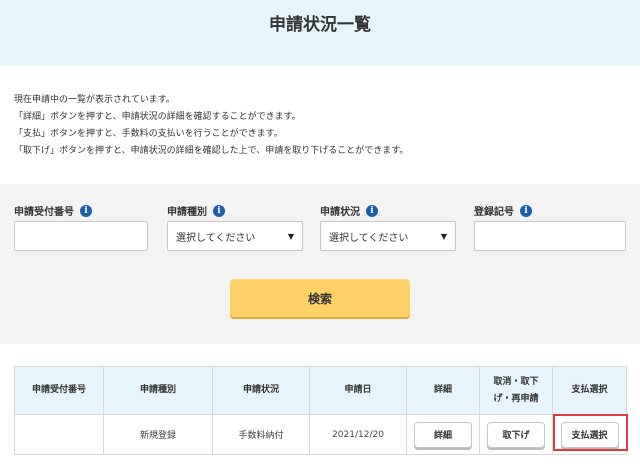 Image resolution: width=640 pixels, height=469 pixels. I want to click on column-header: 取消・取下げ・再申請, so click(516, 390).